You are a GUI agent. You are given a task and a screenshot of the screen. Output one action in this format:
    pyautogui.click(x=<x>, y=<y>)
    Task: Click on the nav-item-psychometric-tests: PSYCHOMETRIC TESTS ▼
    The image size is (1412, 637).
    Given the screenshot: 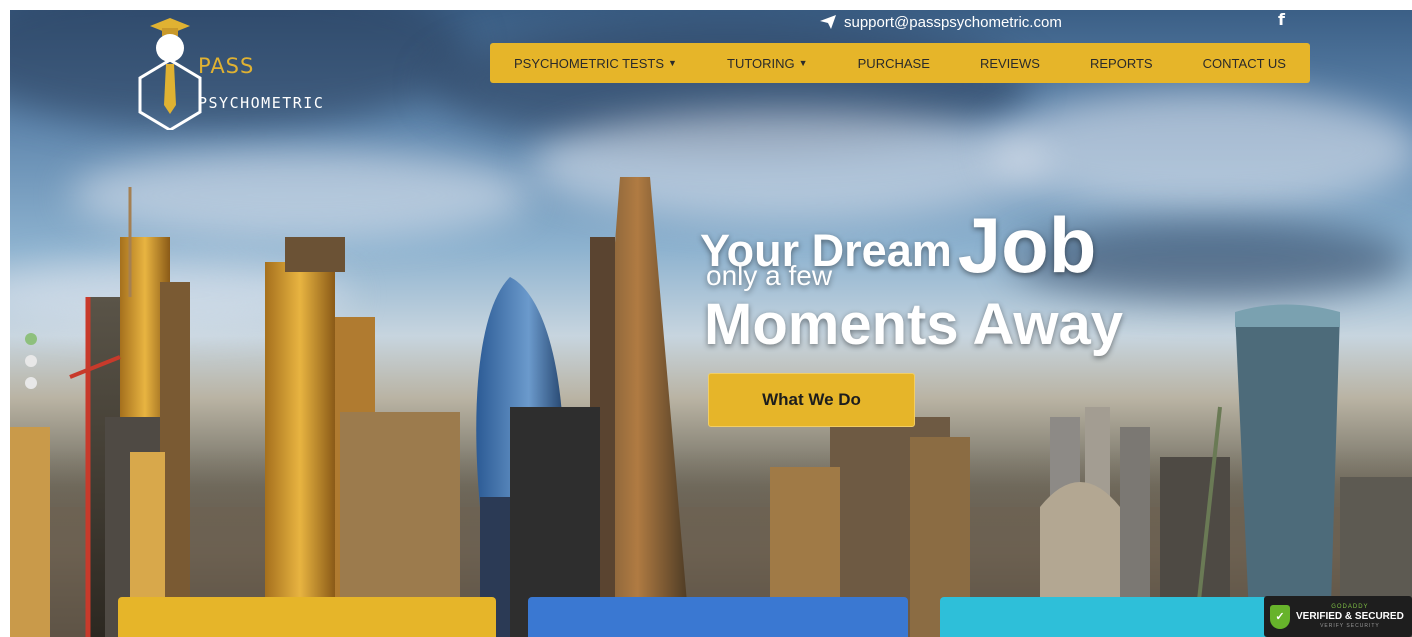 What is the action you would take?
    pyautogui.click(x=595, y=63)
    